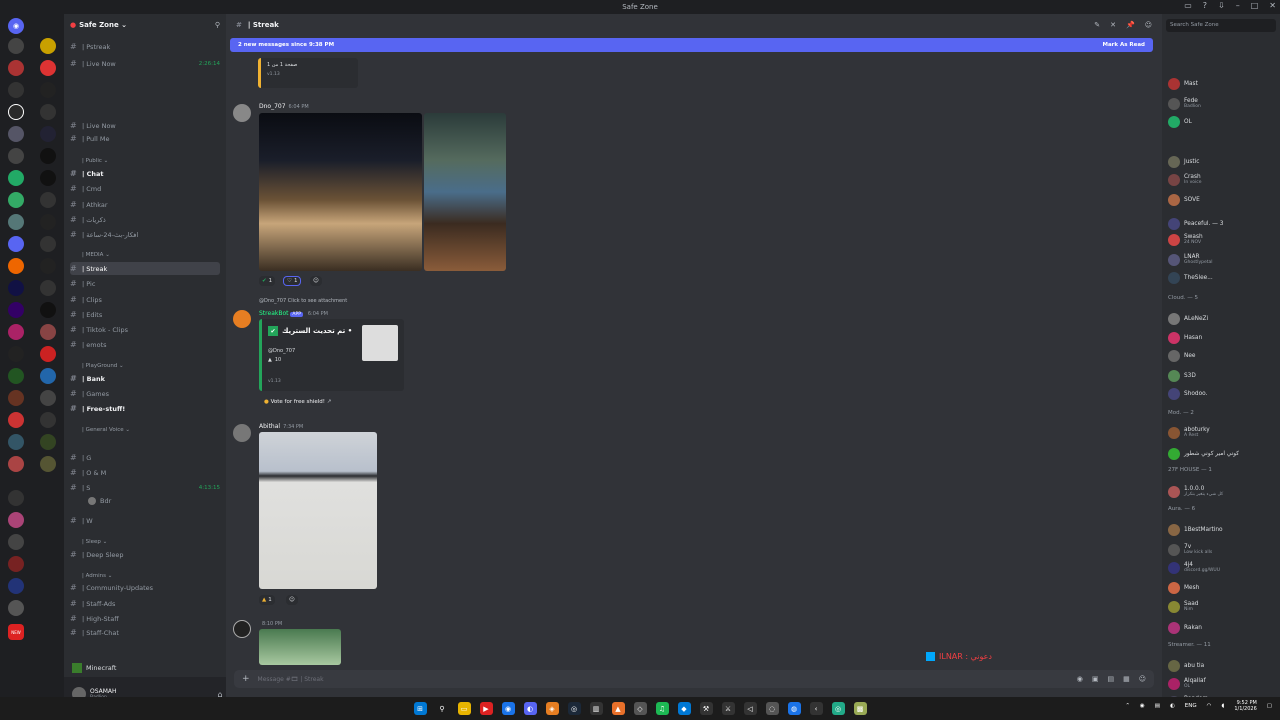 The image size is (1280, 720). Describe the element at coordinates (420, 708) in the screenshot. I see `windows-start-icon: ⊞` at that location.